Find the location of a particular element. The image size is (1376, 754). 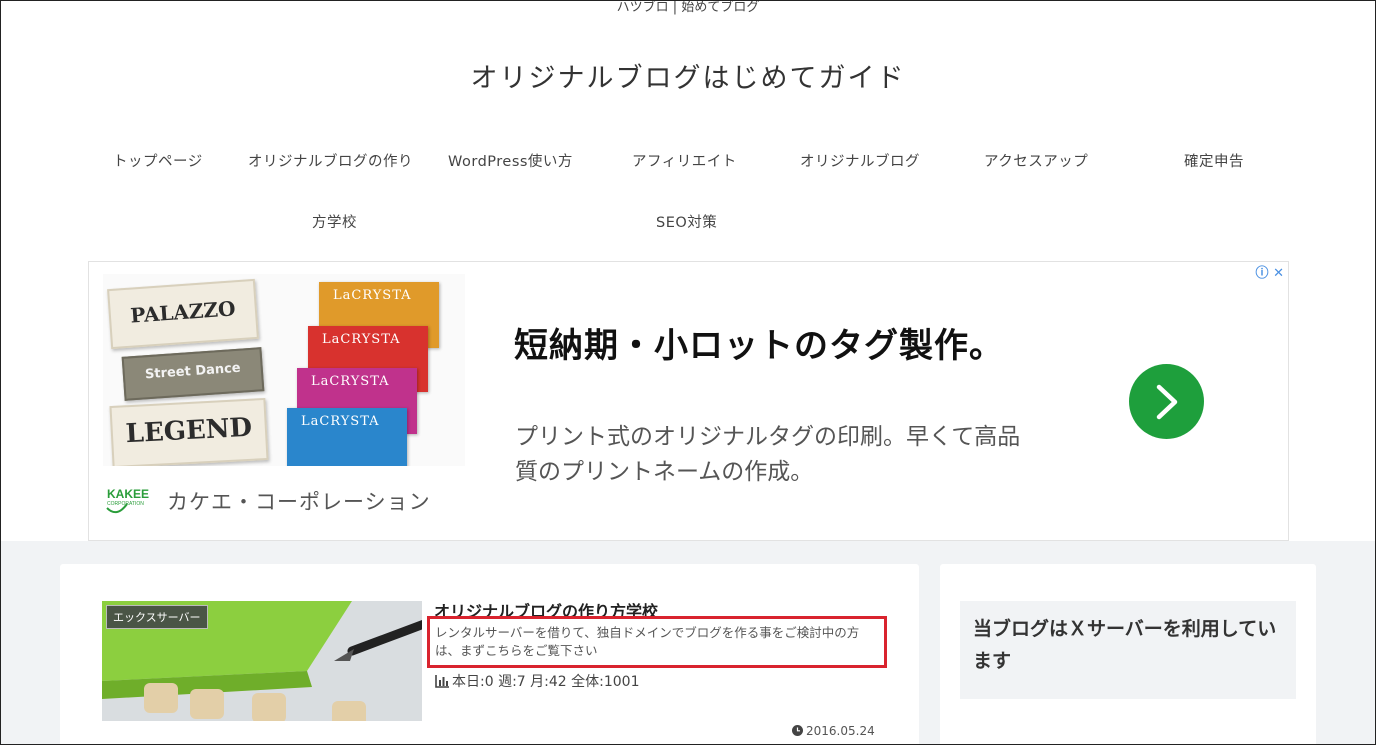

post-stats-text: 本日:0 週:7 月:42 全体:1001 is located at coordinates (546, 682).